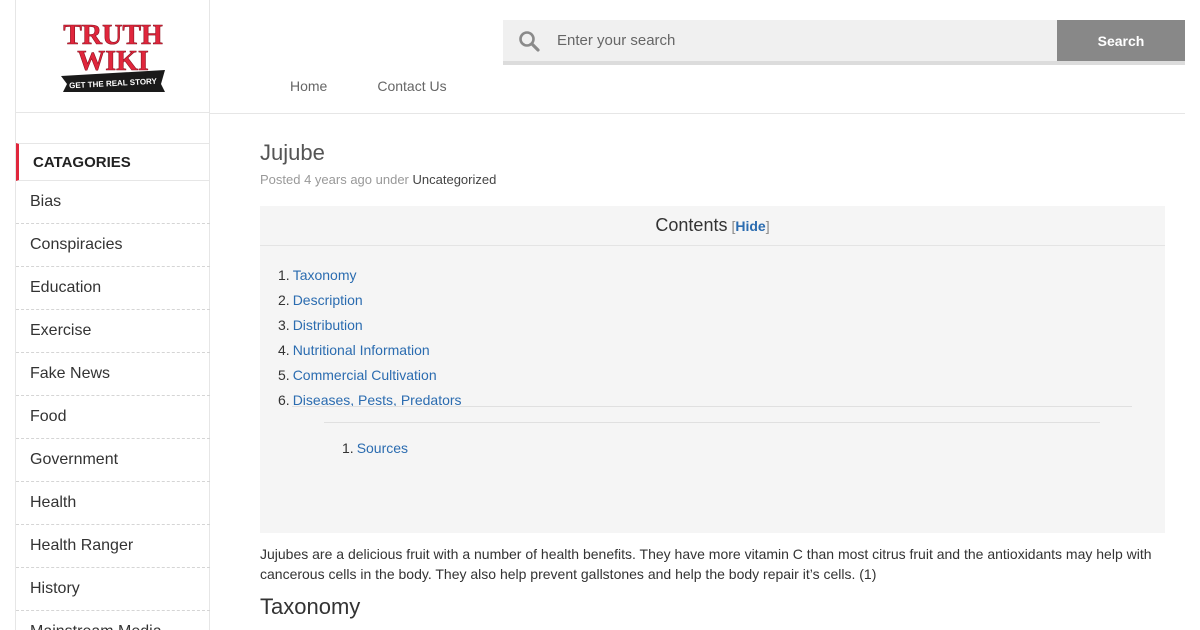 The image size is (1200, 630). I want to click on search-icon, so click(529, 40).